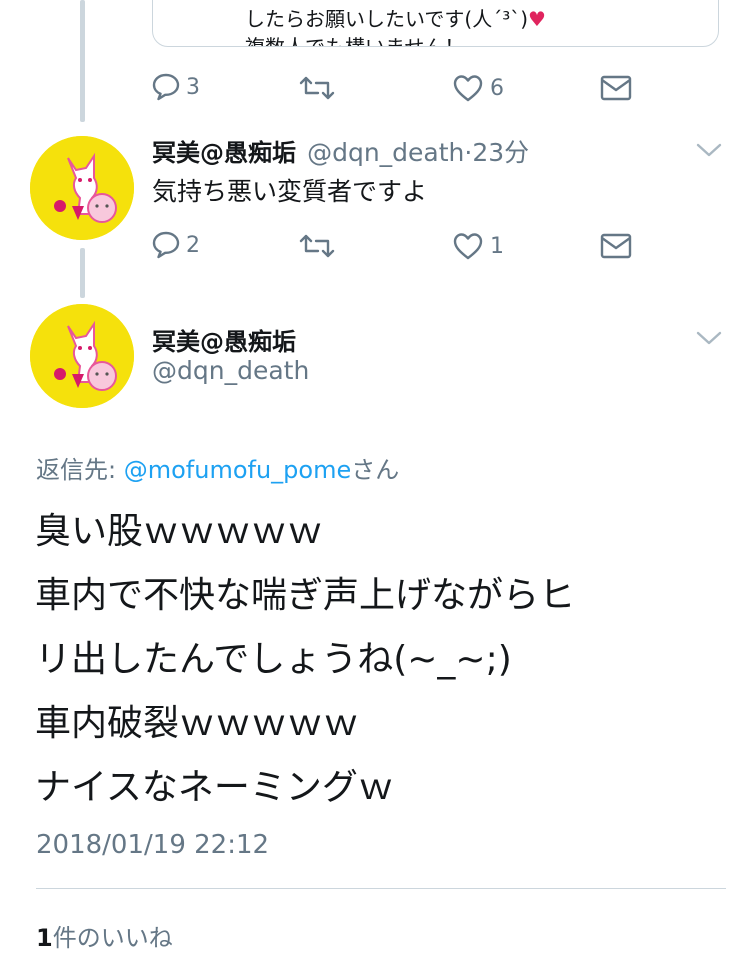  Describe the element at coordinates (224, 153) in the screenshot. I see `display-name: 冥美@愚痴垢` at that location.